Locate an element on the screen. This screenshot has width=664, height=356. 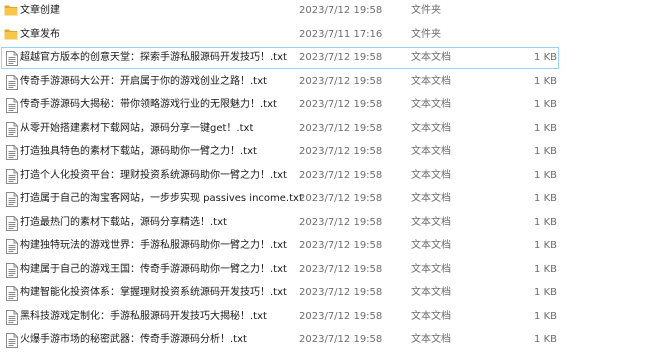
file-name: 从零开始搭建素材下载网站，源码分享一键get！.txt is located at coordinates (137, 128).